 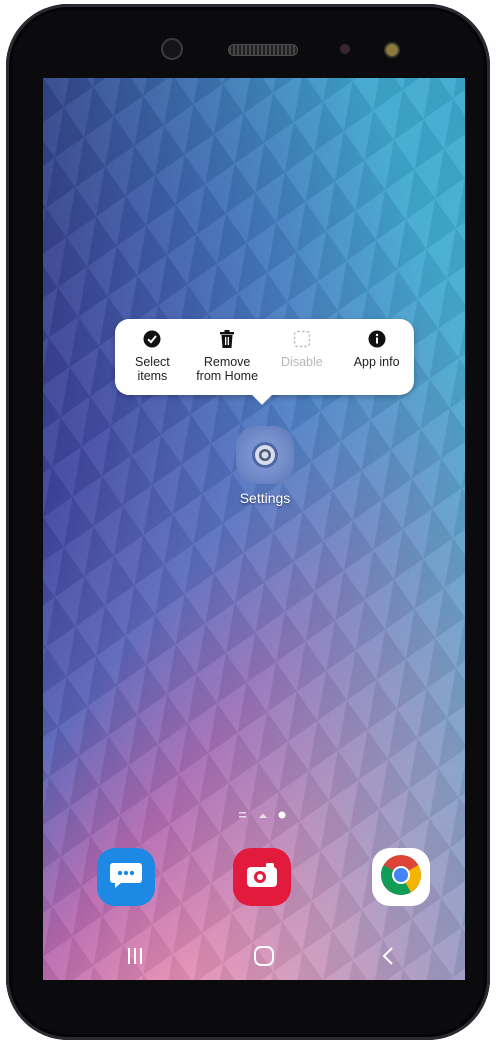 I want to click on info-icon, so click(x=377, y=339).